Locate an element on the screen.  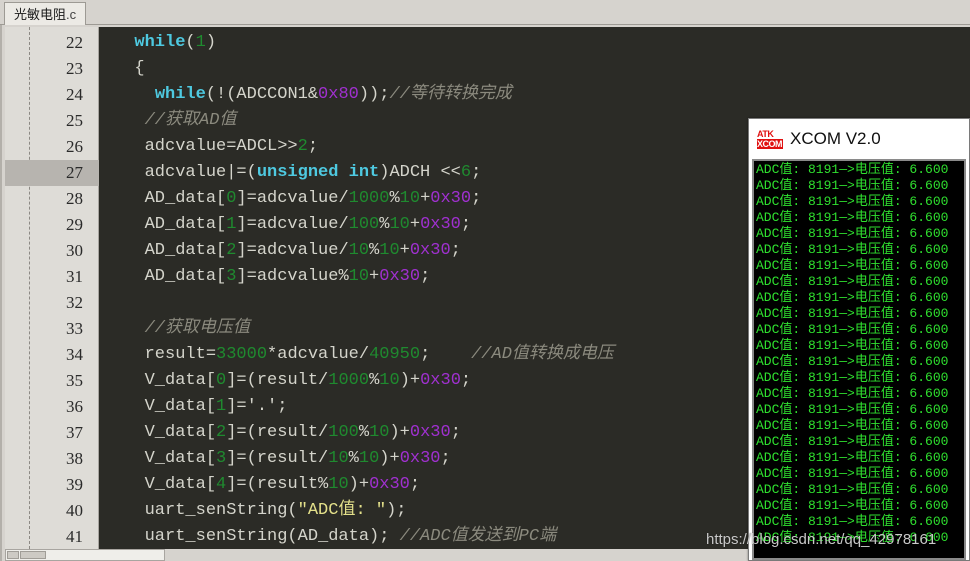
line-number-38: 38 is located at coordinates (52, 459).